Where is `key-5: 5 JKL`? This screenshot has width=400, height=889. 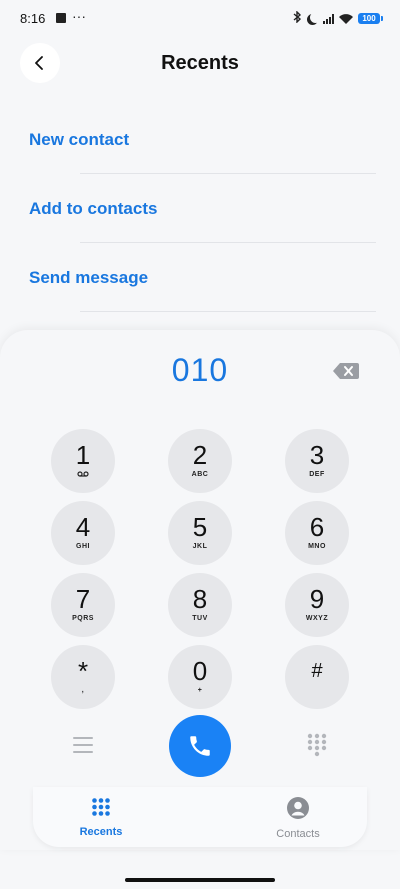
key-5: 5 JKL is located at coordinates (200, 533).